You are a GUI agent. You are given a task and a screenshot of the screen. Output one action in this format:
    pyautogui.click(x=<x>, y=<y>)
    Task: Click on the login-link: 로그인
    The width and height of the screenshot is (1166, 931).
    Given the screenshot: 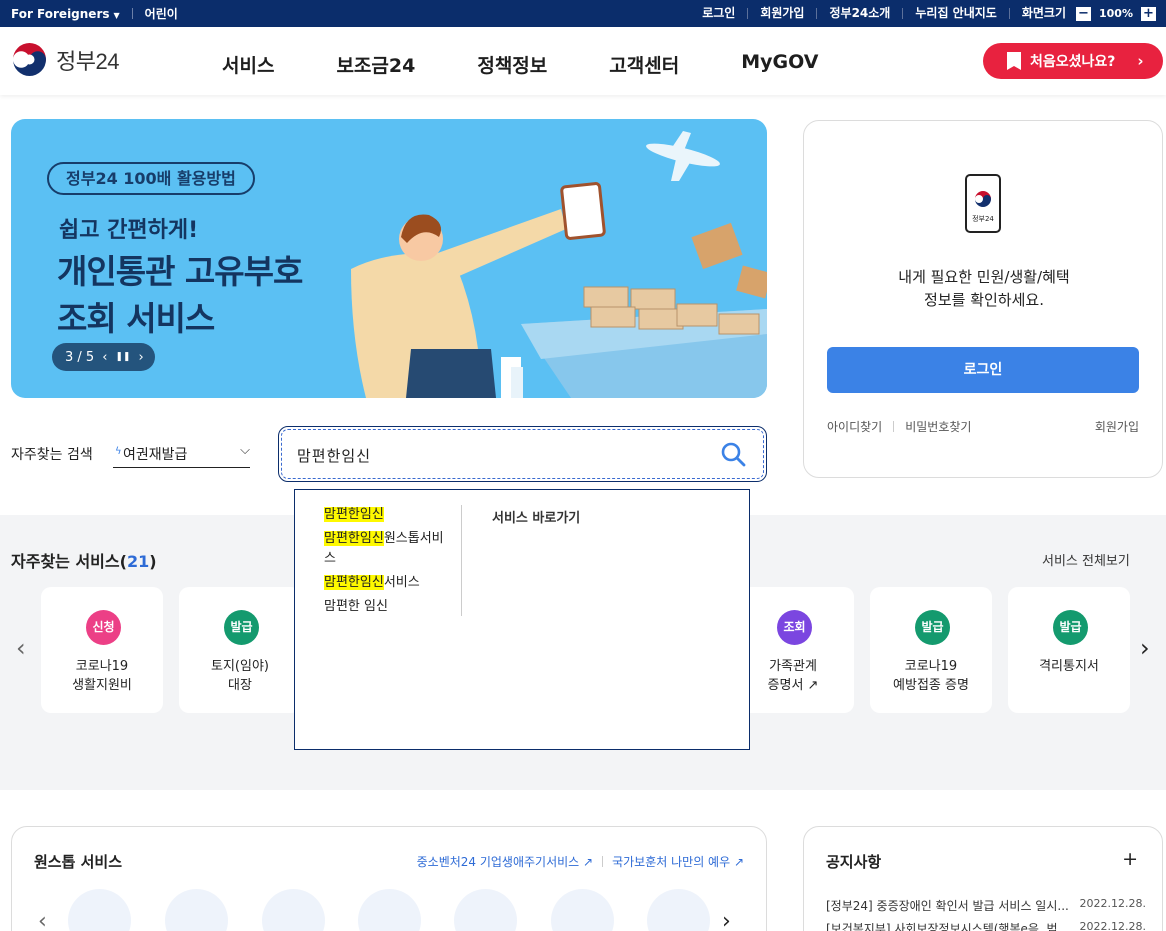 What is the action you would take?
    pyautogui.click(x=719, y=13)
    